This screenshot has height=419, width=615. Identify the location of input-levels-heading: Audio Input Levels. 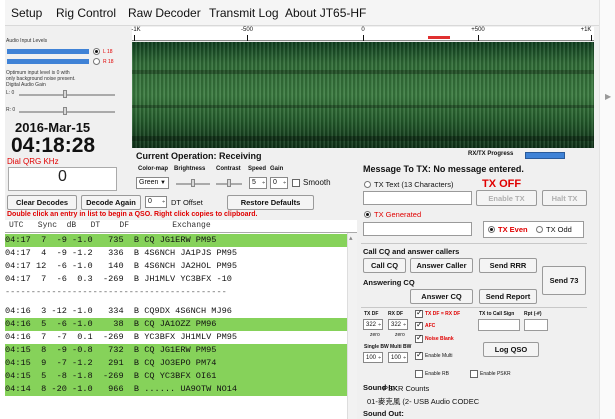
(27, 41).